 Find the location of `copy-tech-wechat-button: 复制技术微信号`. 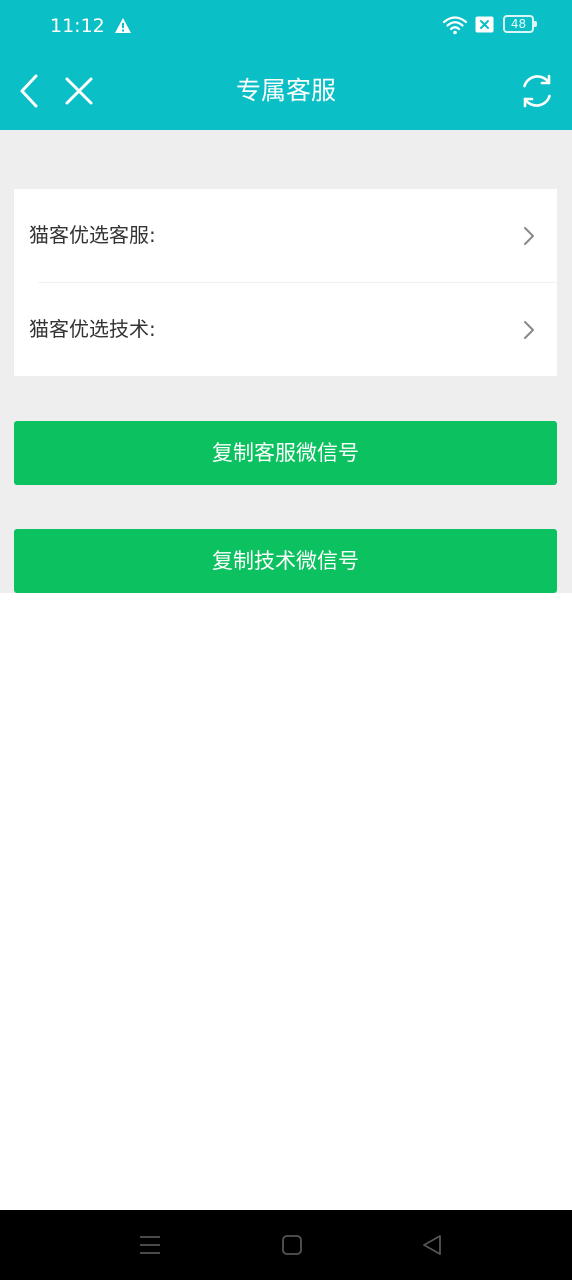

copy-tech-wechat-button: 复制技术微信号 is located at coordinates (285, 561).